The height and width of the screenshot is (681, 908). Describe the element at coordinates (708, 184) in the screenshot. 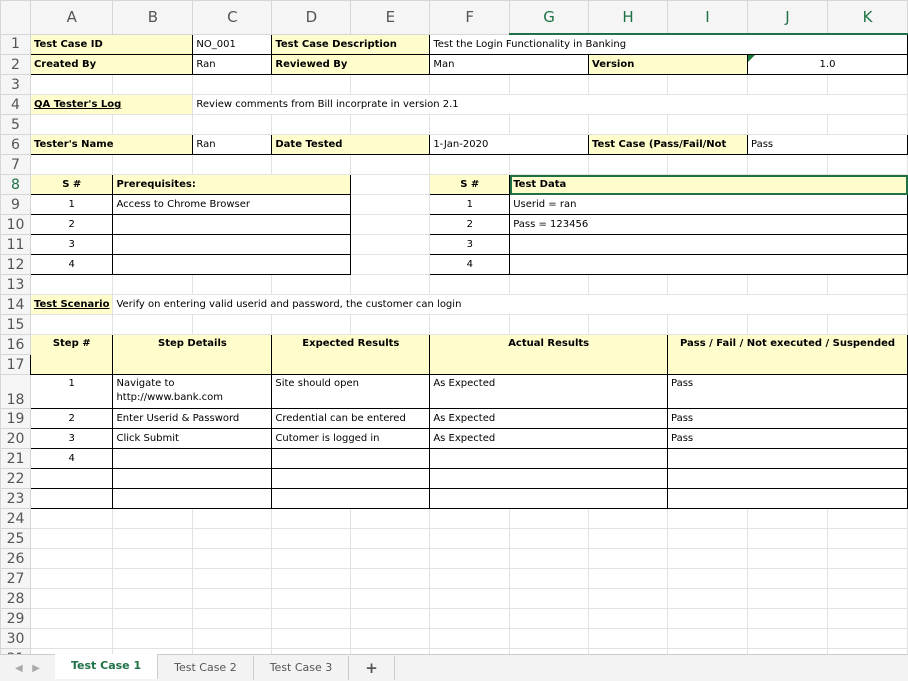

I see `testdata-header-selected: Test Data` at that location.